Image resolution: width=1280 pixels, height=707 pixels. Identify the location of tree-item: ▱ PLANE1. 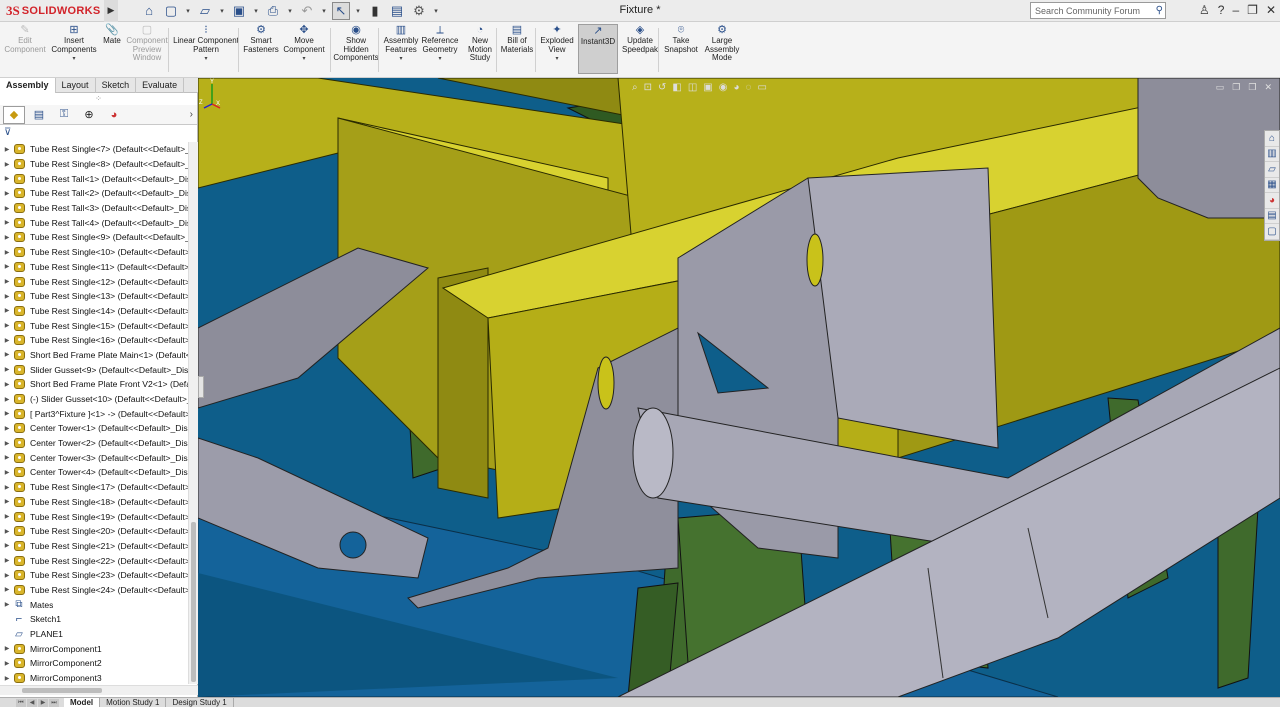
(94, 634).